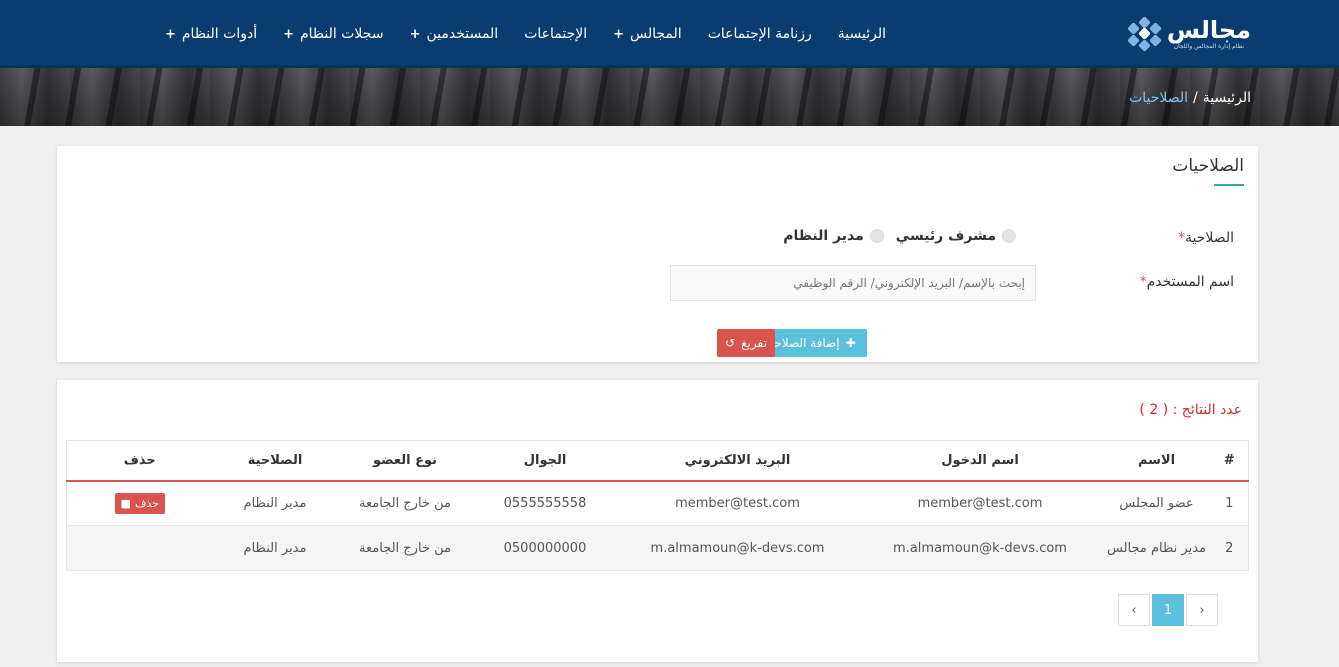 This screenshot has height=667, width=1339. I want to click on plus-icon: ✚, so click(850, 343).